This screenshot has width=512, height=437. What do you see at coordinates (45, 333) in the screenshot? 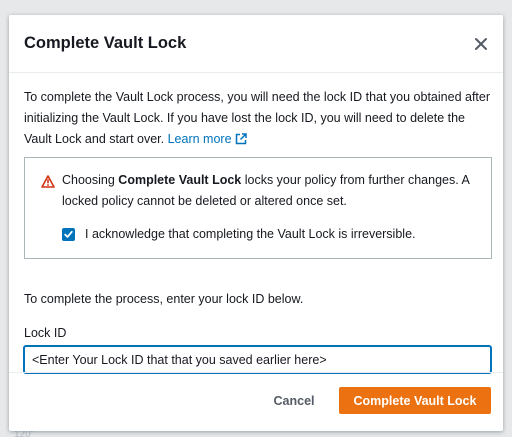
I see `lock-id-label: Lock ID` at bounding box center [45, 333].